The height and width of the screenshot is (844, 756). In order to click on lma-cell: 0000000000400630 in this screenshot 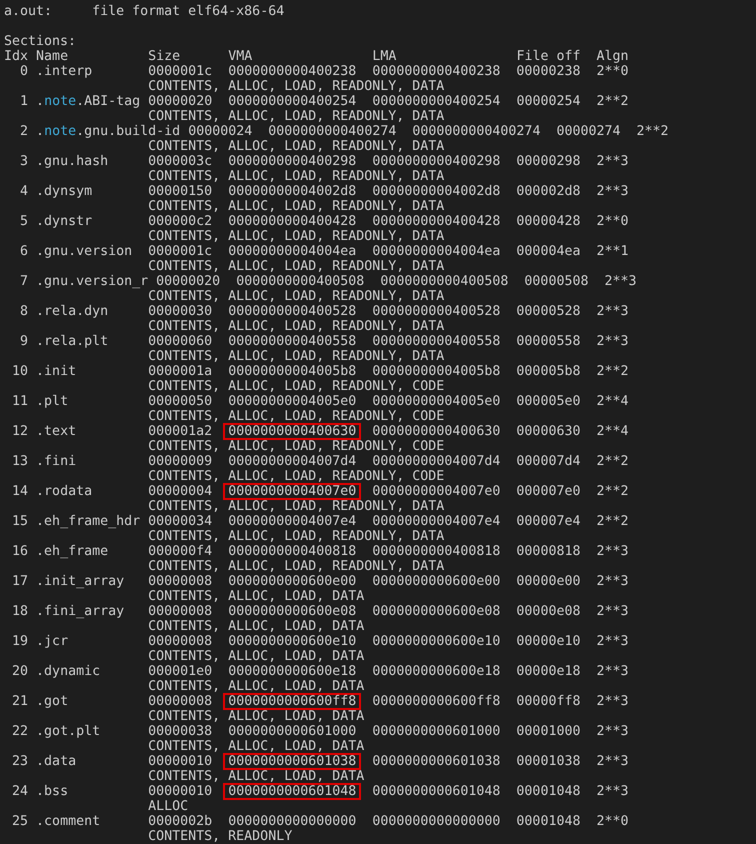, I will do `click(436, 431)`.